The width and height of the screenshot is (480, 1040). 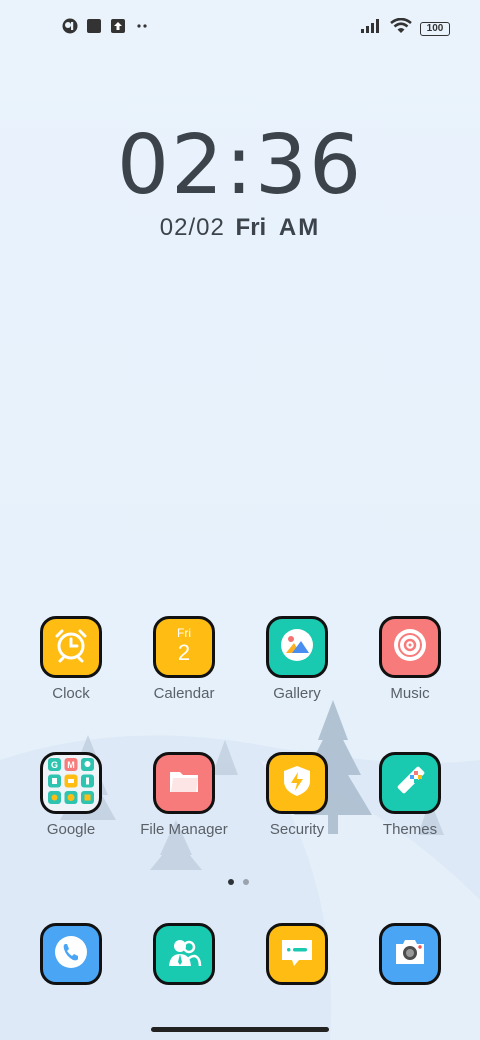 I want to click on app-gallery: Gallery, so click(x=297, y=659).